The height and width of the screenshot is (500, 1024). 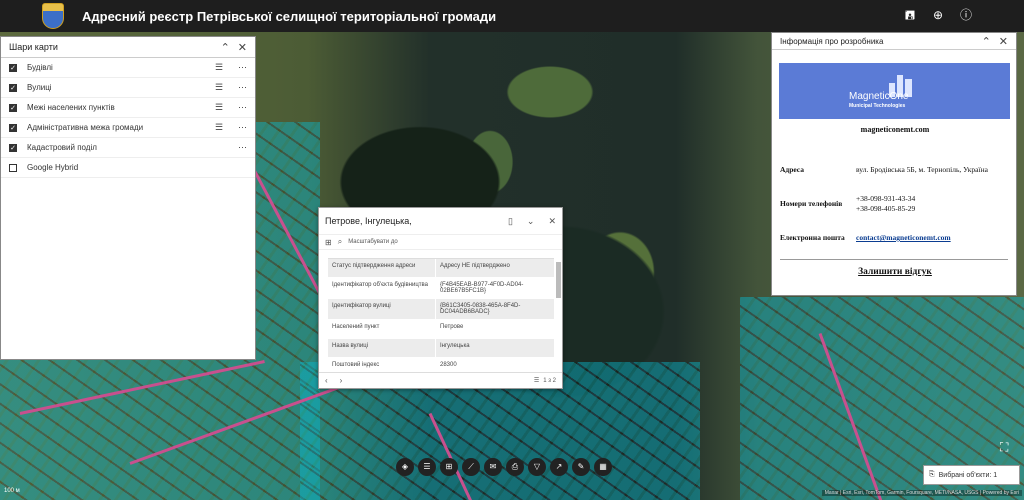 I want to click on company-logo-banner: MagneticOne Municipal Technologies, so click(x=894, y=91).